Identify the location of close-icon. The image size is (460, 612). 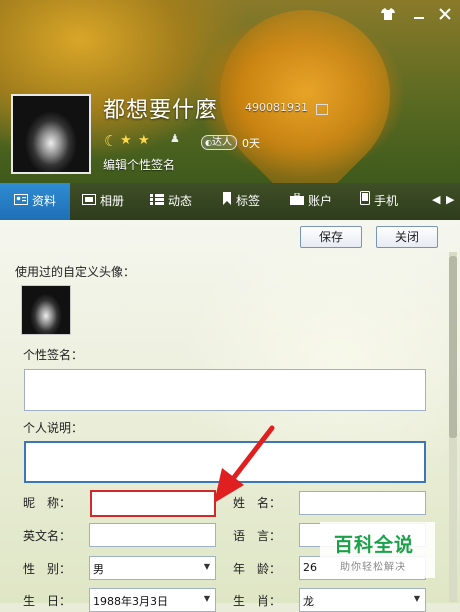
(445, 15).